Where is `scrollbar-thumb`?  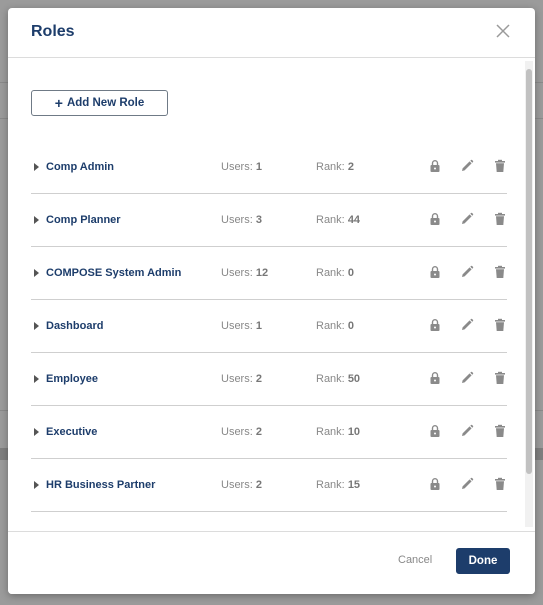 scrollbar-thumb is located at coordinates (529, 271).